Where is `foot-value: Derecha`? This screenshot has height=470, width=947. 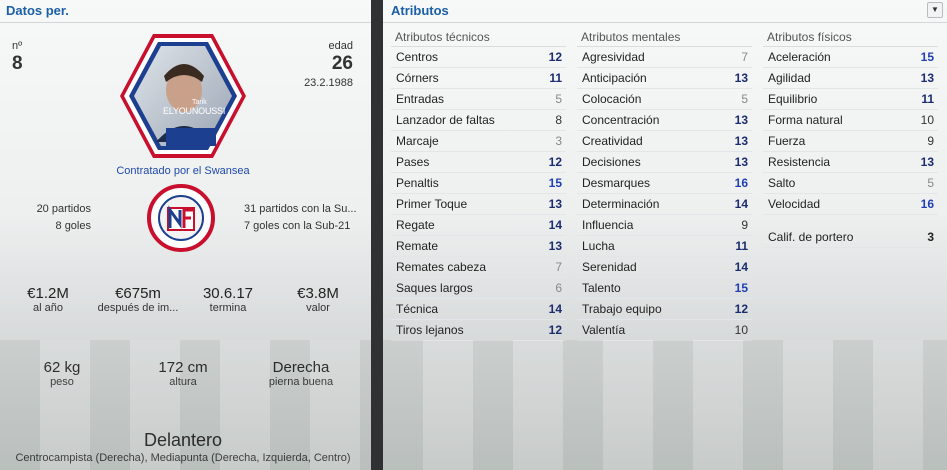 foot-value: Derecha is located at coordinates (301, 367).